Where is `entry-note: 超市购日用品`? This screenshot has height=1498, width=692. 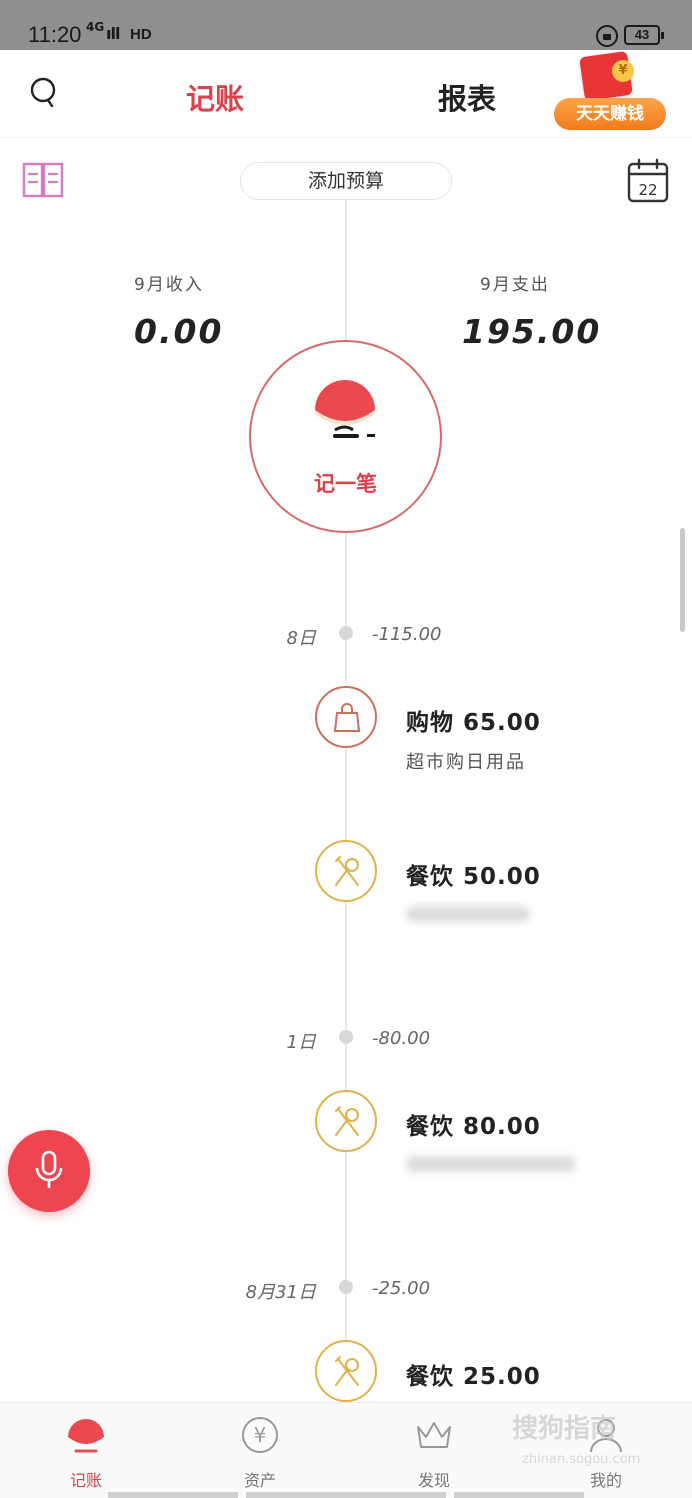
entry-note: 超市购日用品 is located at coordinates (466, 762).